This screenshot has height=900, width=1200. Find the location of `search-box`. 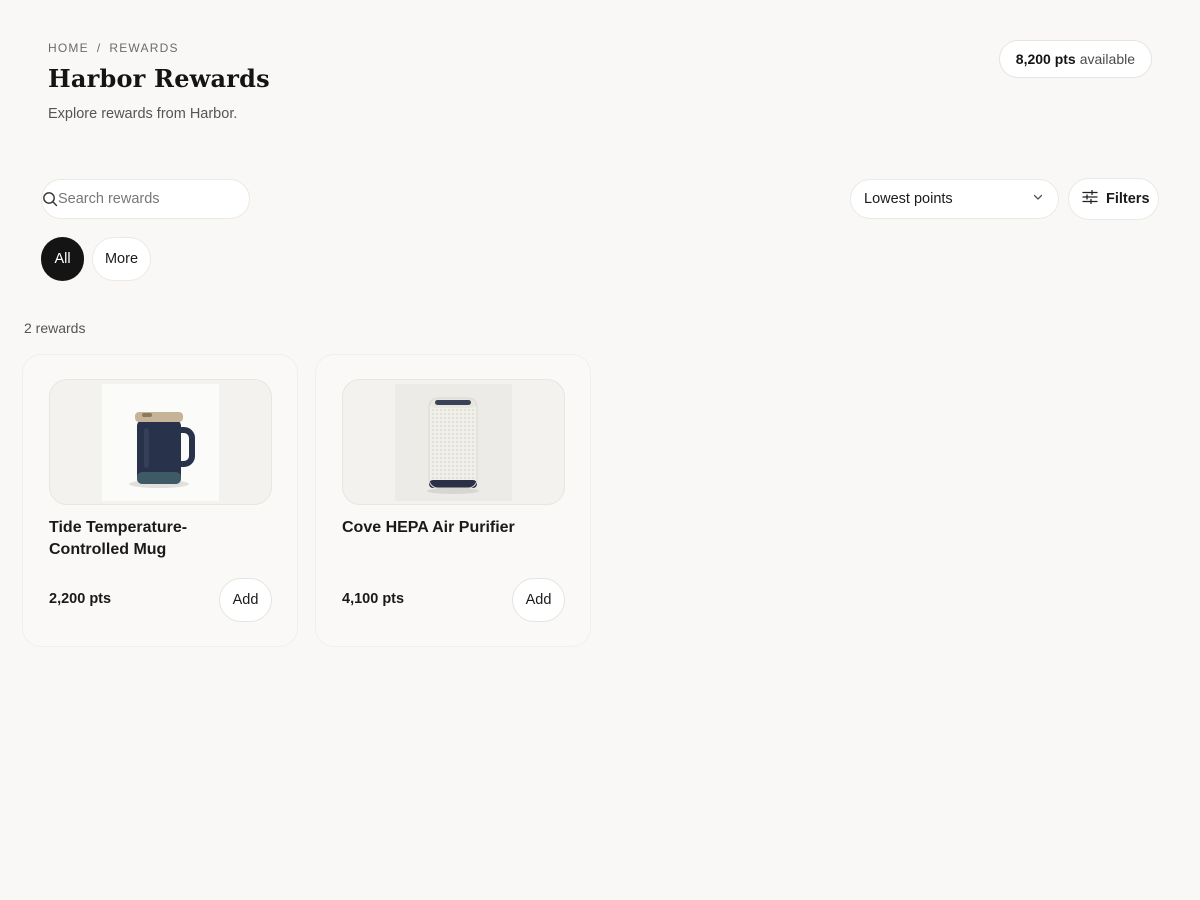

search-box is located at coordinates (149, 199).